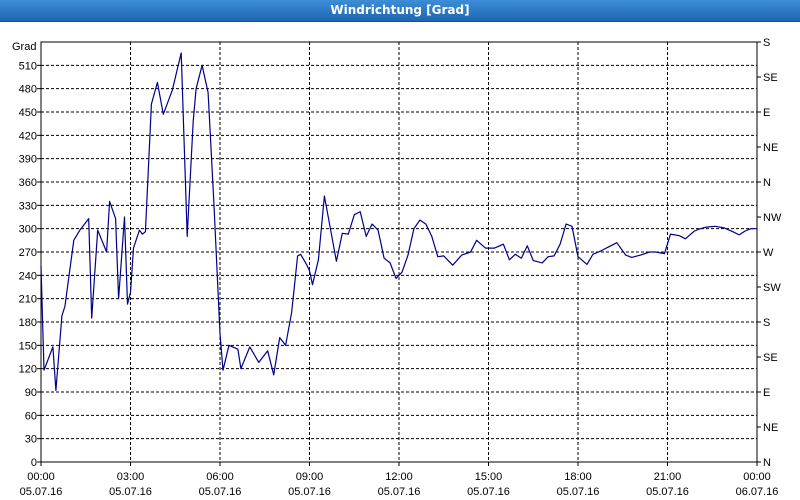  What do you see at coordinates (399, 477) in the screenshot?
I see `x-tick-time: 12:00` at bounding box center [399, 477].